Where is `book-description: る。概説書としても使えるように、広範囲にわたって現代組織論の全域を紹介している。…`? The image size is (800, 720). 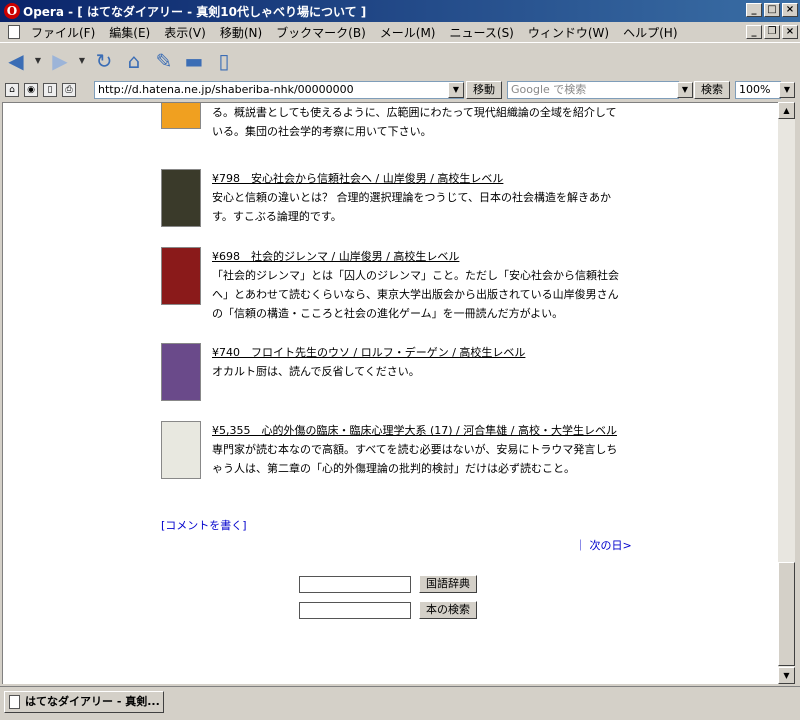
book-description: る。概説書としても使えるように、広範囲にわたって現代組織論の全域を紹介している。… is located at coordinates (414, 122).